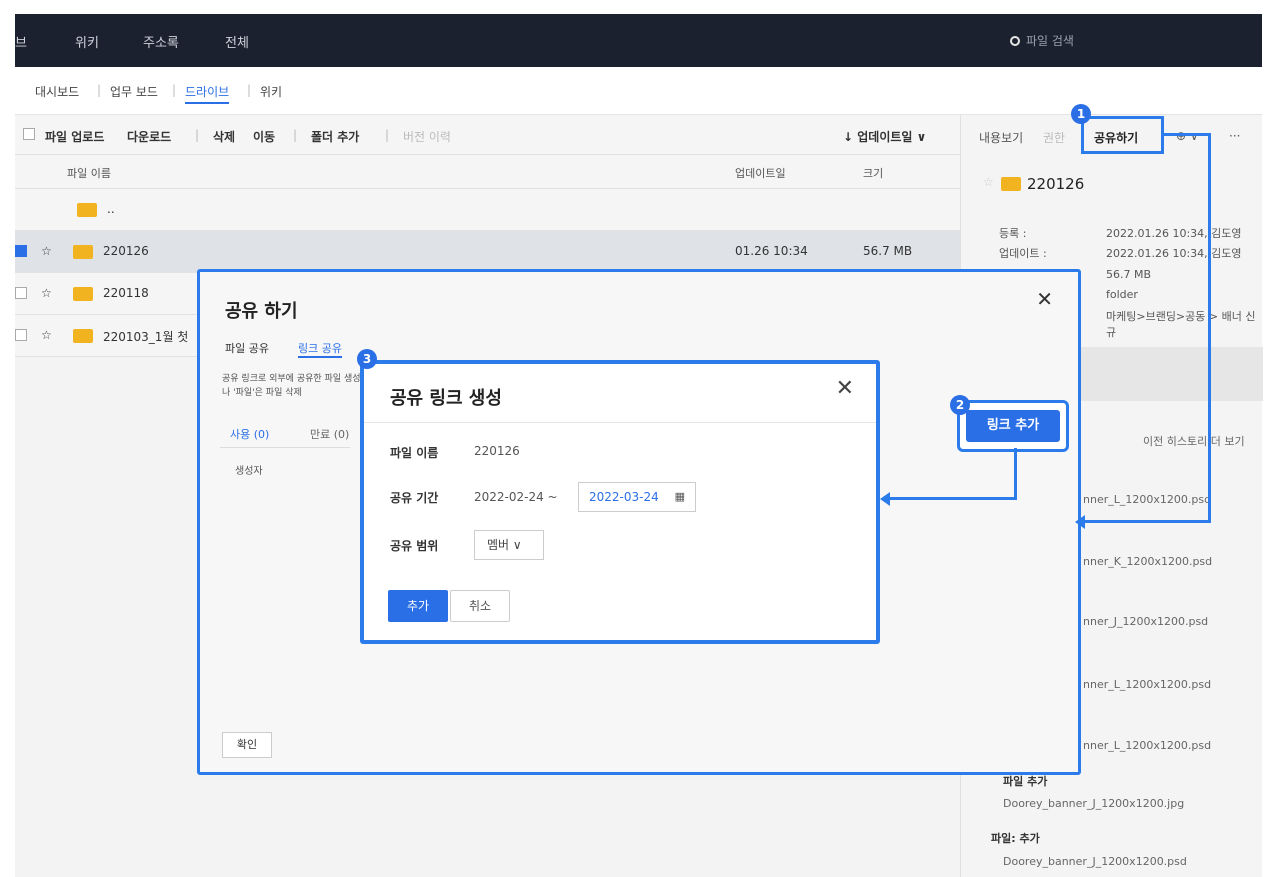 This screenshot has width=1267, height=877. I want to click on cancel-button: 취소, so click(480, 606).